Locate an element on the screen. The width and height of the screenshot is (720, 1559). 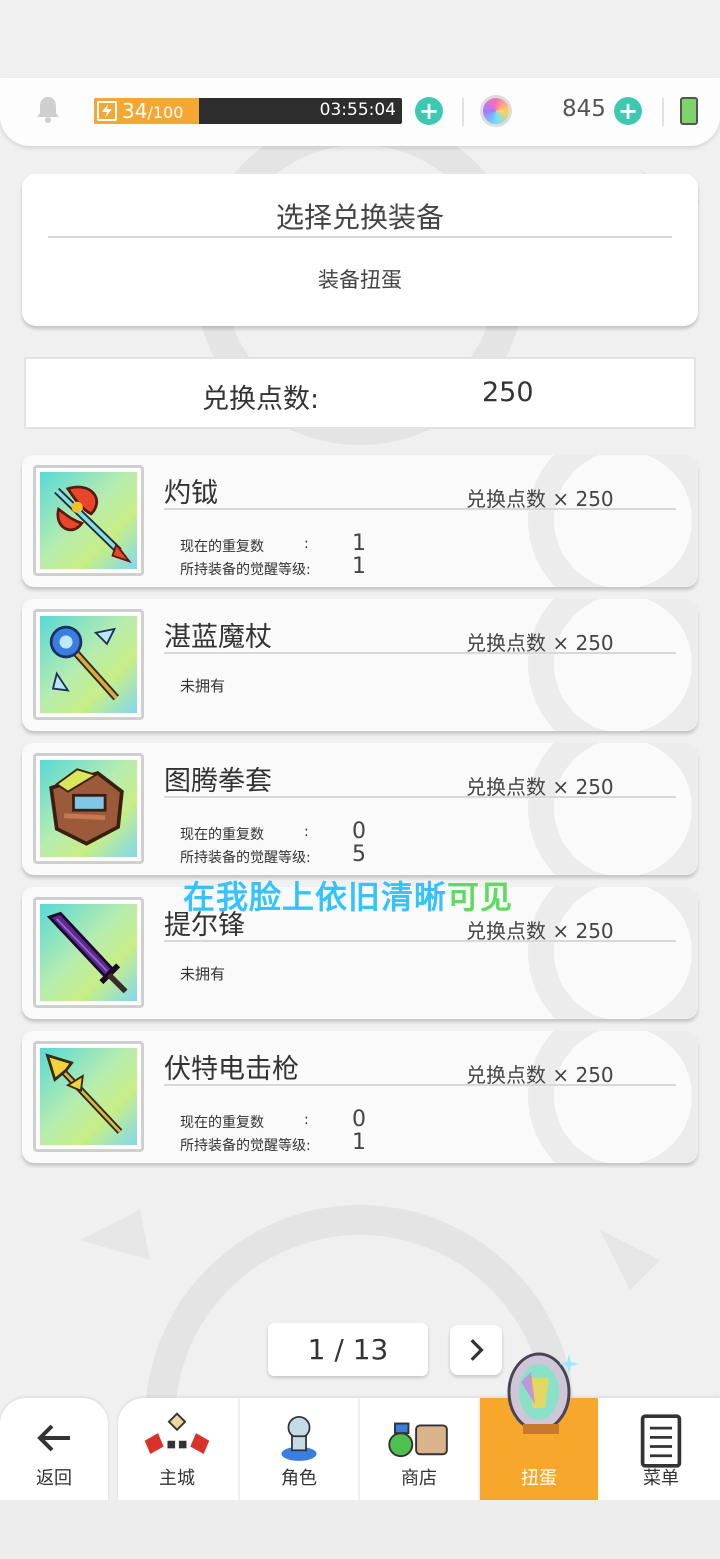
add-stamina-button: + is located at coordinates (429, 111).